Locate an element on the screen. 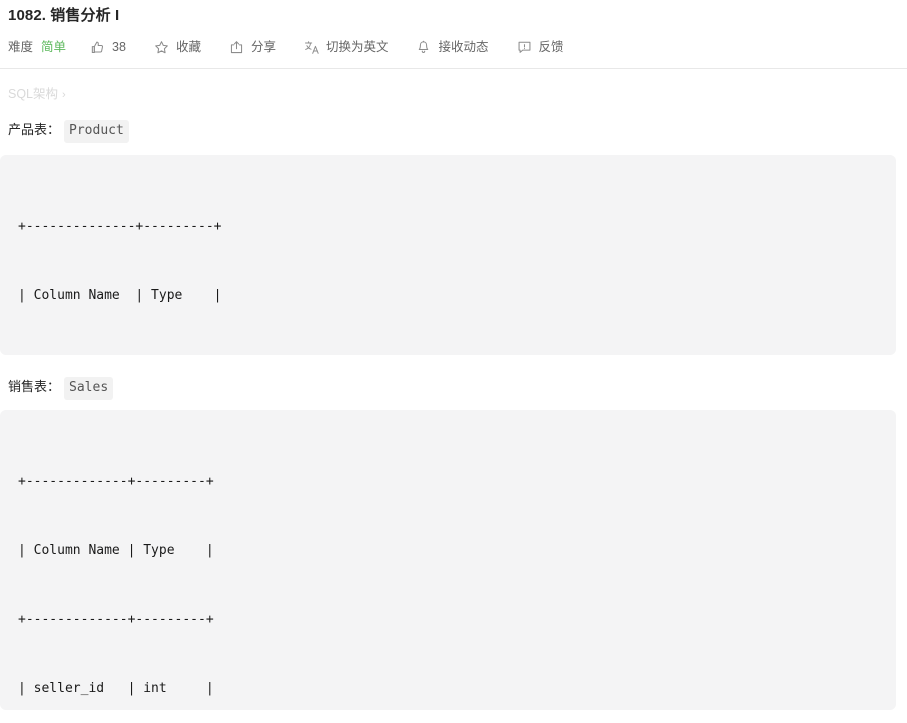  feedback-label: 反馈 is located at coordinates (551, 47).